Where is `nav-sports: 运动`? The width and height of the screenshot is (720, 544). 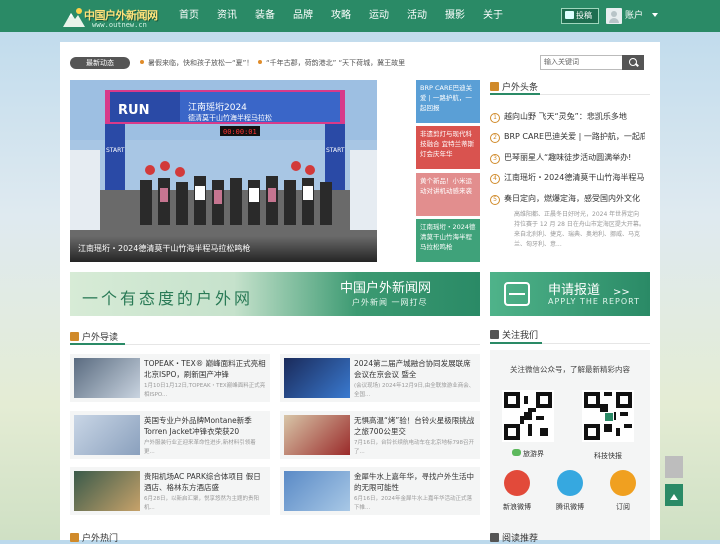
nav-sports: 运动 is located at coordinates (379, 16).